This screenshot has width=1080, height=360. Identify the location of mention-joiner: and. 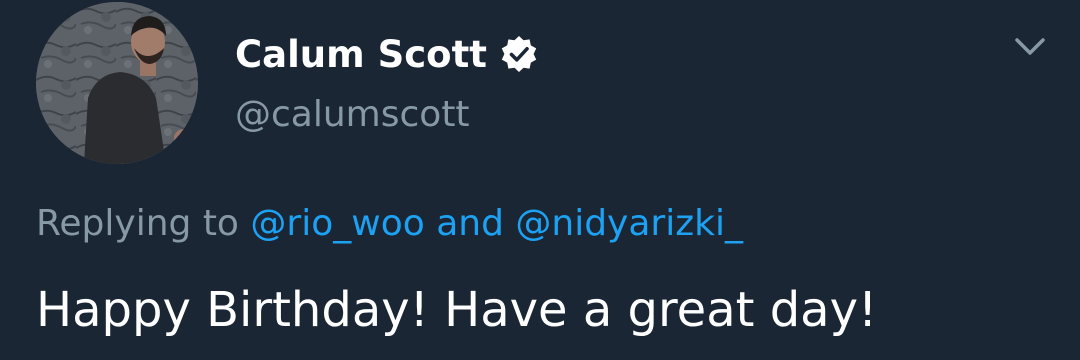
(470, 223).